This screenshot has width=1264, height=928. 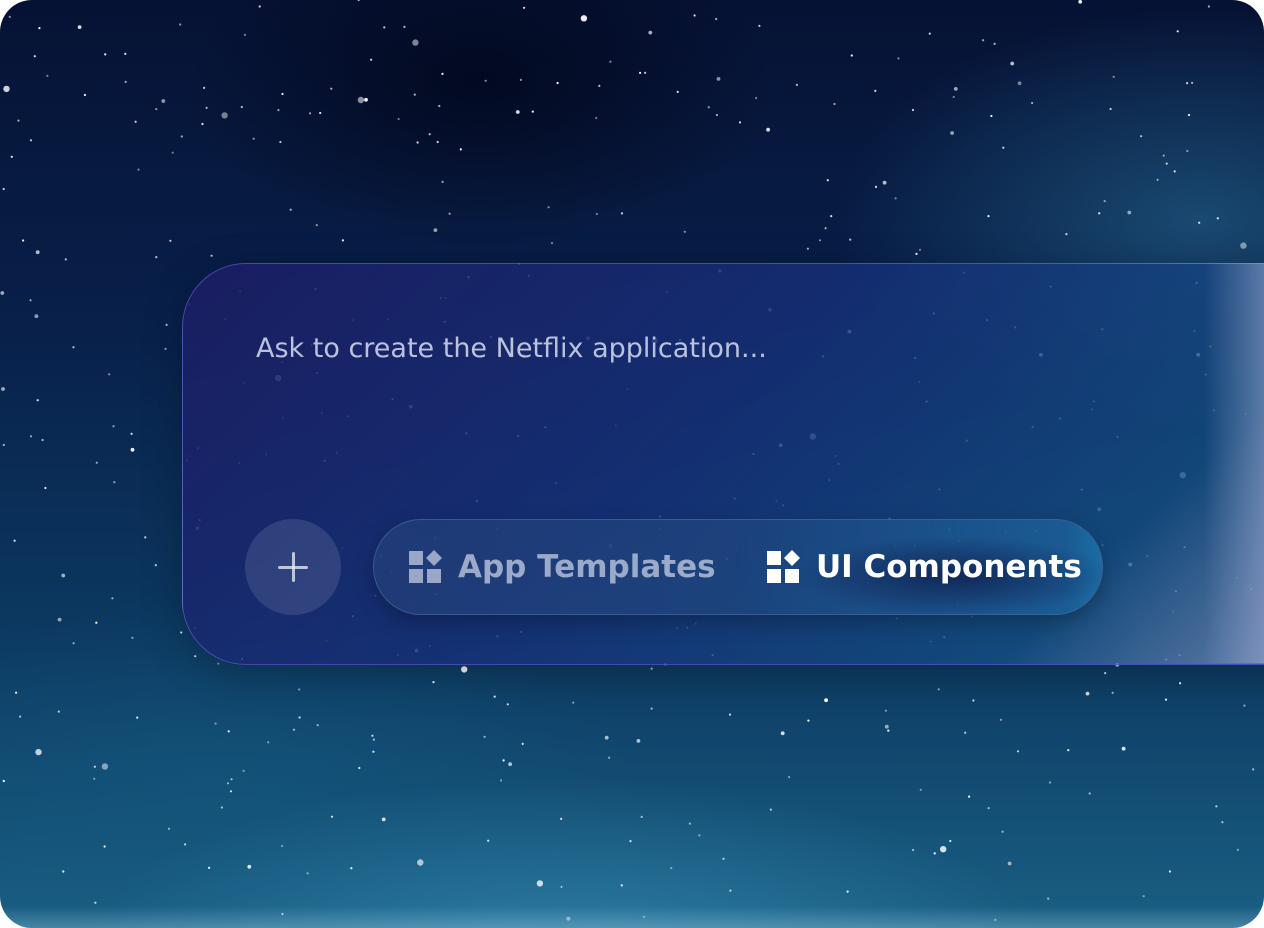 I want to click on add-button, so click(x=293, y=567).